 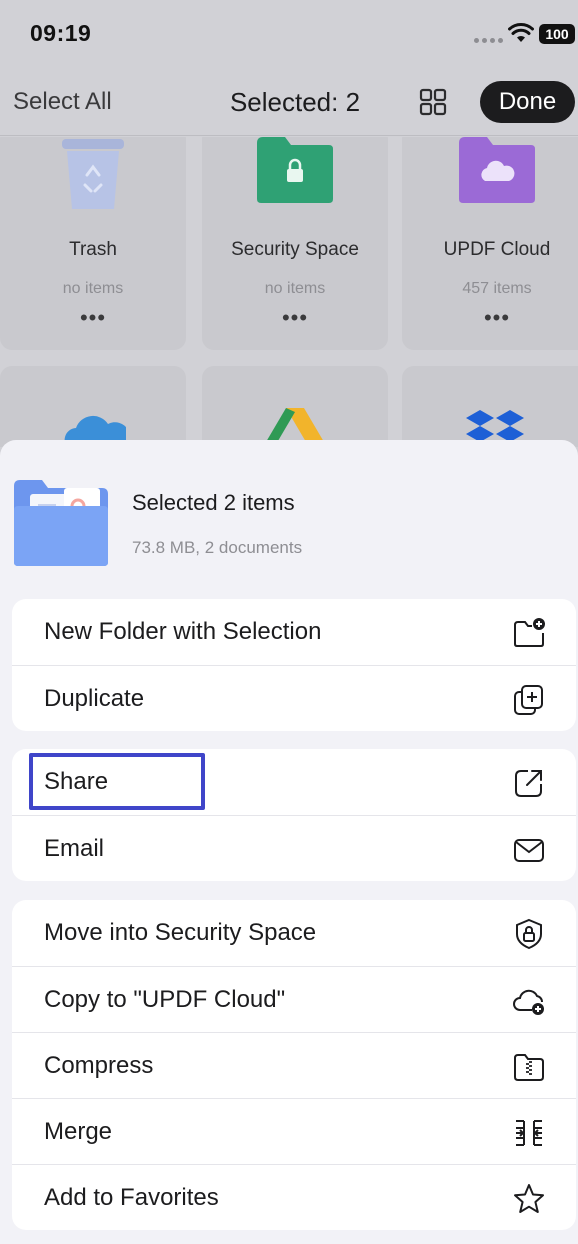 I want to click on email-option: Email, so click(x=294, y=848).